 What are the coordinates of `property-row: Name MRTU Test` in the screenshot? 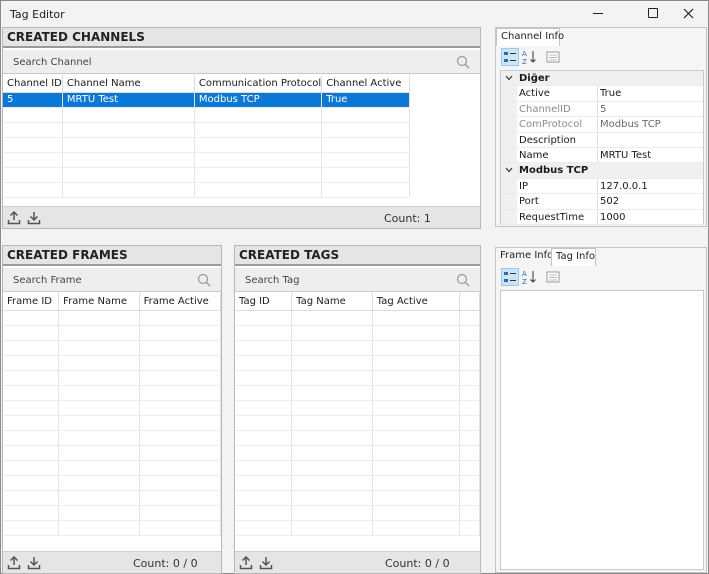 It's located at (602, 156).